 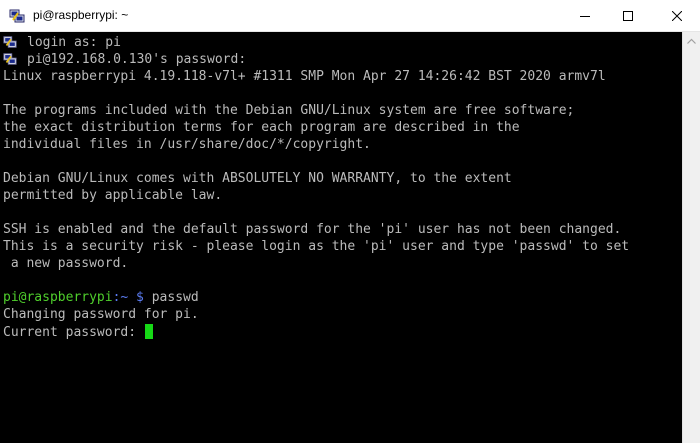 What do you see at coordinates (137, 59) in the screenshot?
I see `terminal-line: pi@192.168.0.130's password:` at bounding box center [137, 59].